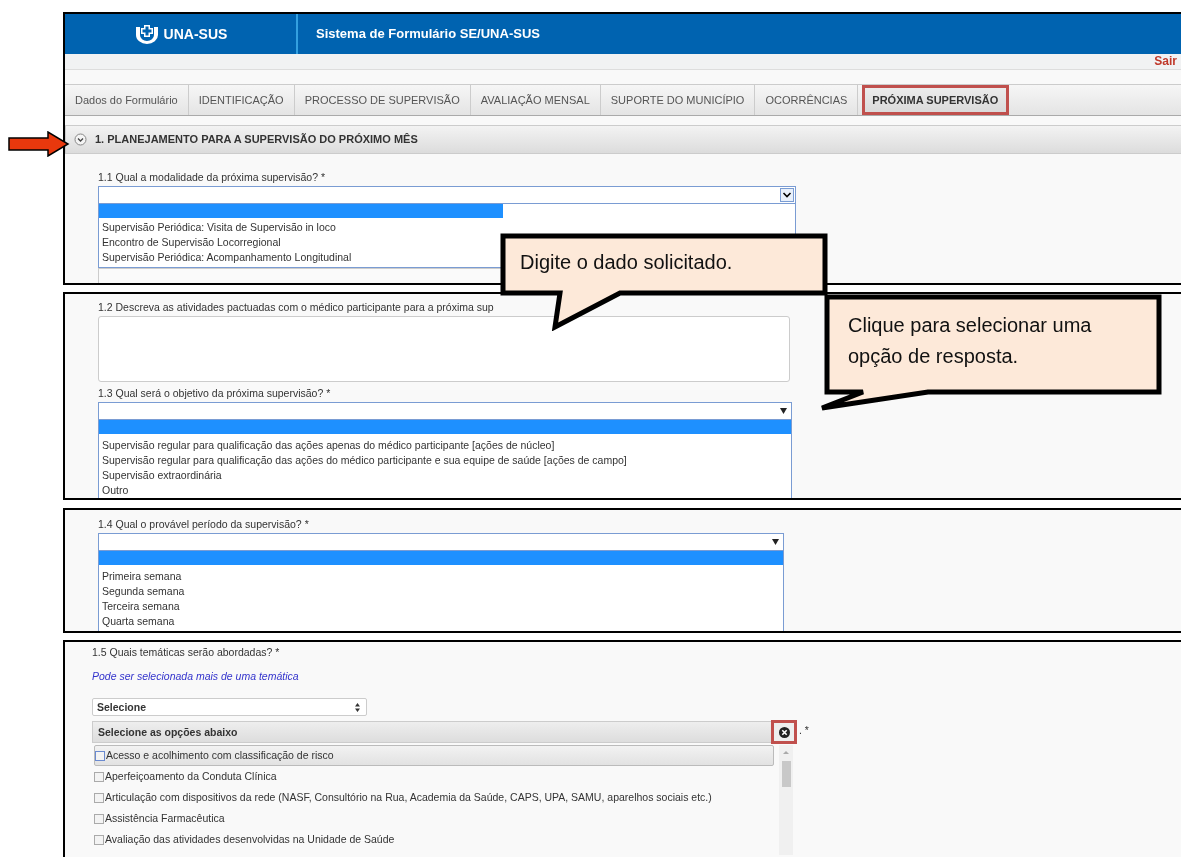 Image resolution: width=1181 pixels, height=857 pixels. What do you see at coordinates (229, 707) in the screenshot?
I see `select-field: Selecione` at bounding box center [229, 707].